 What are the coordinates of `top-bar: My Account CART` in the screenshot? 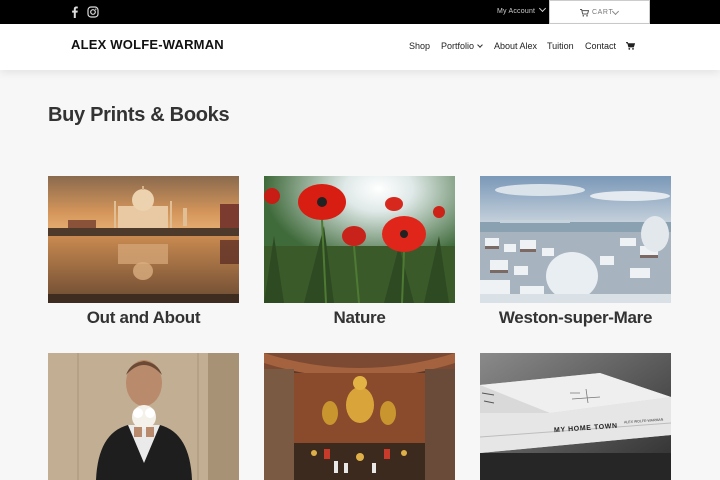 It's located at (360, 12).